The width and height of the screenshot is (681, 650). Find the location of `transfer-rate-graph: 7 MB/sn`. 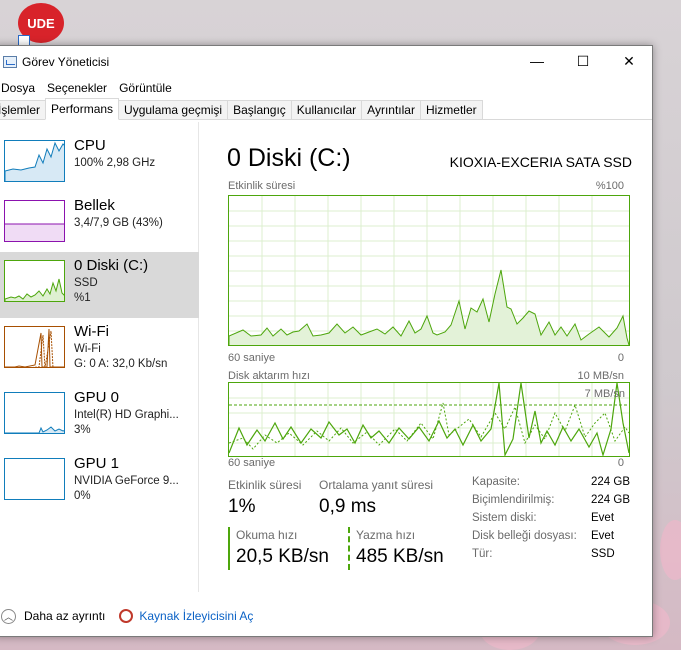

transfer-rate-graph: 7 MB/sn is located at coordinates (429, 420).